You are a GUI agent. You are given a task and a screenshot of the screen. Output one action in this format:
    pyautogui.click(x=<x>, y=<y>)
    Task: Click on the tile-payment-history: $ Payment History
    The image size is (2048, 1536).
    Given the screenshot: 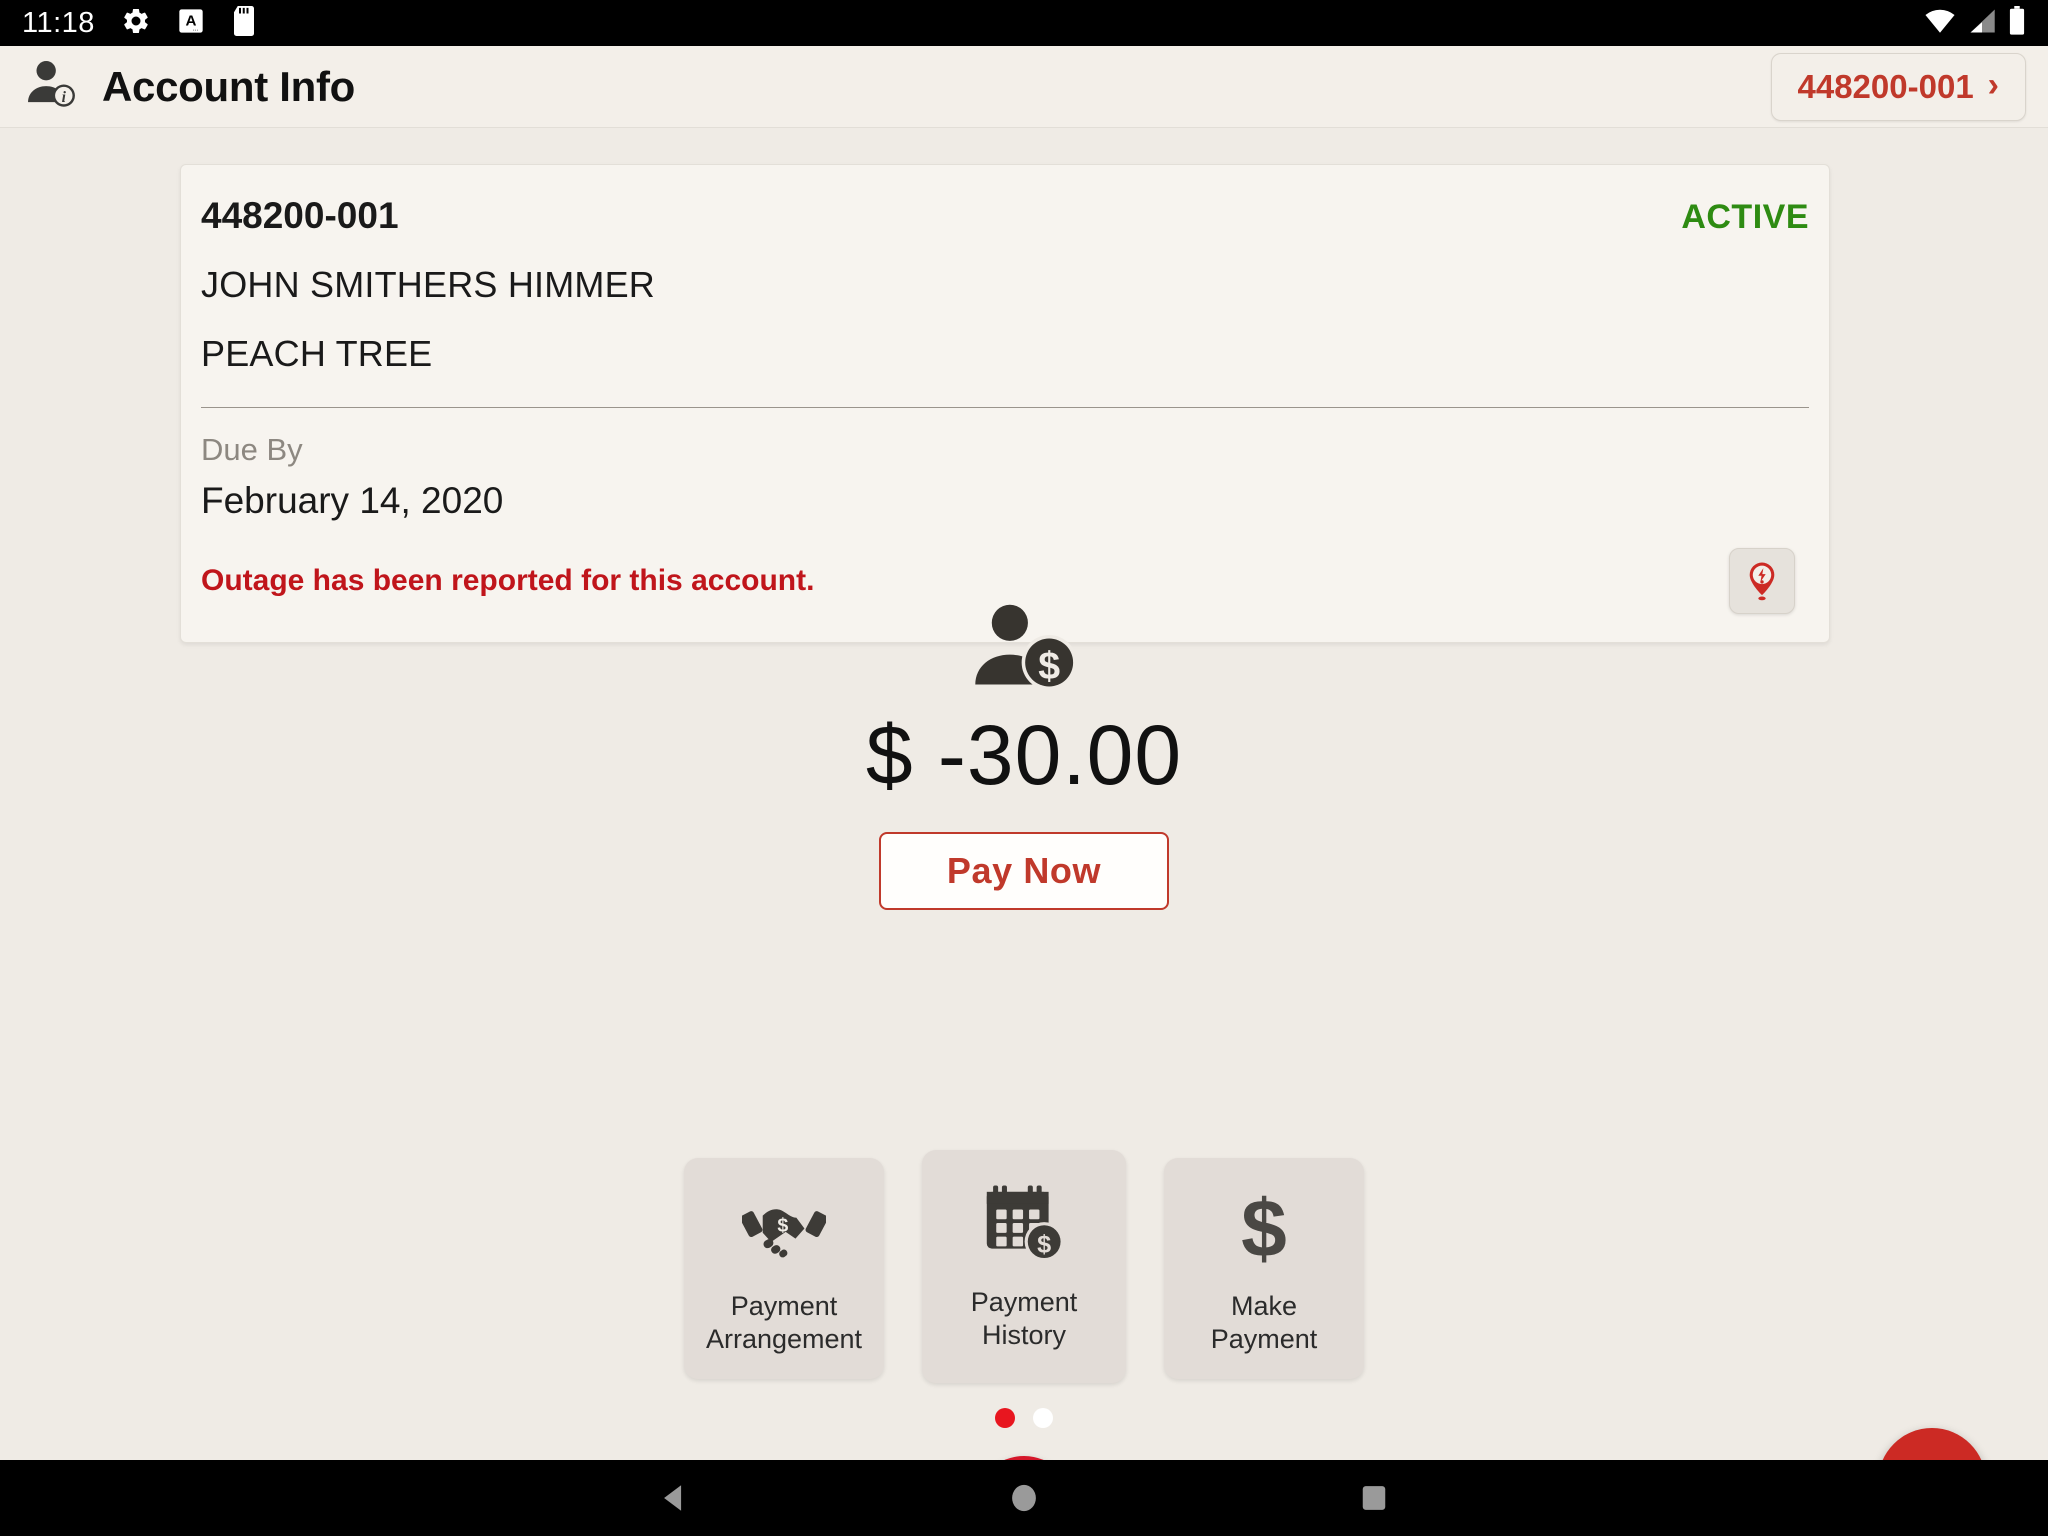 What is the action you would take?
    pyautogui.click(x=1024, y=1266)
    